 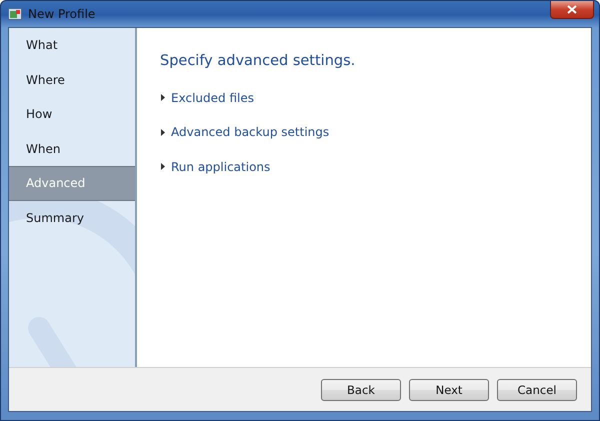 I want to click on close-button, so click(x=572, y=10).